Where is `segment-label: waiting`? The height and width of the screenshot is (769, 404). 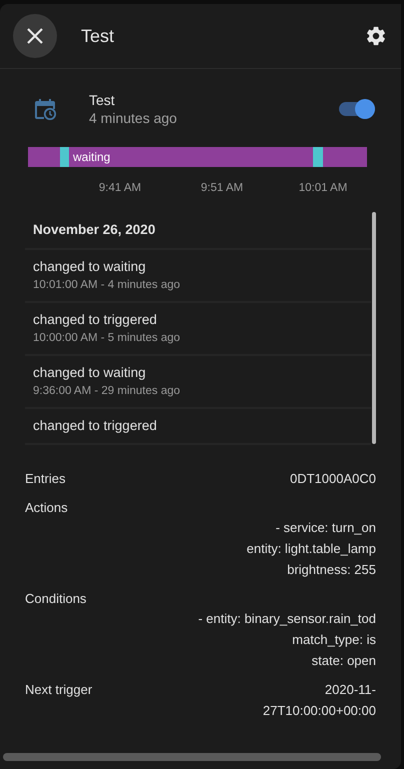 segment-label: waiting is located at coordinates (91, 157).